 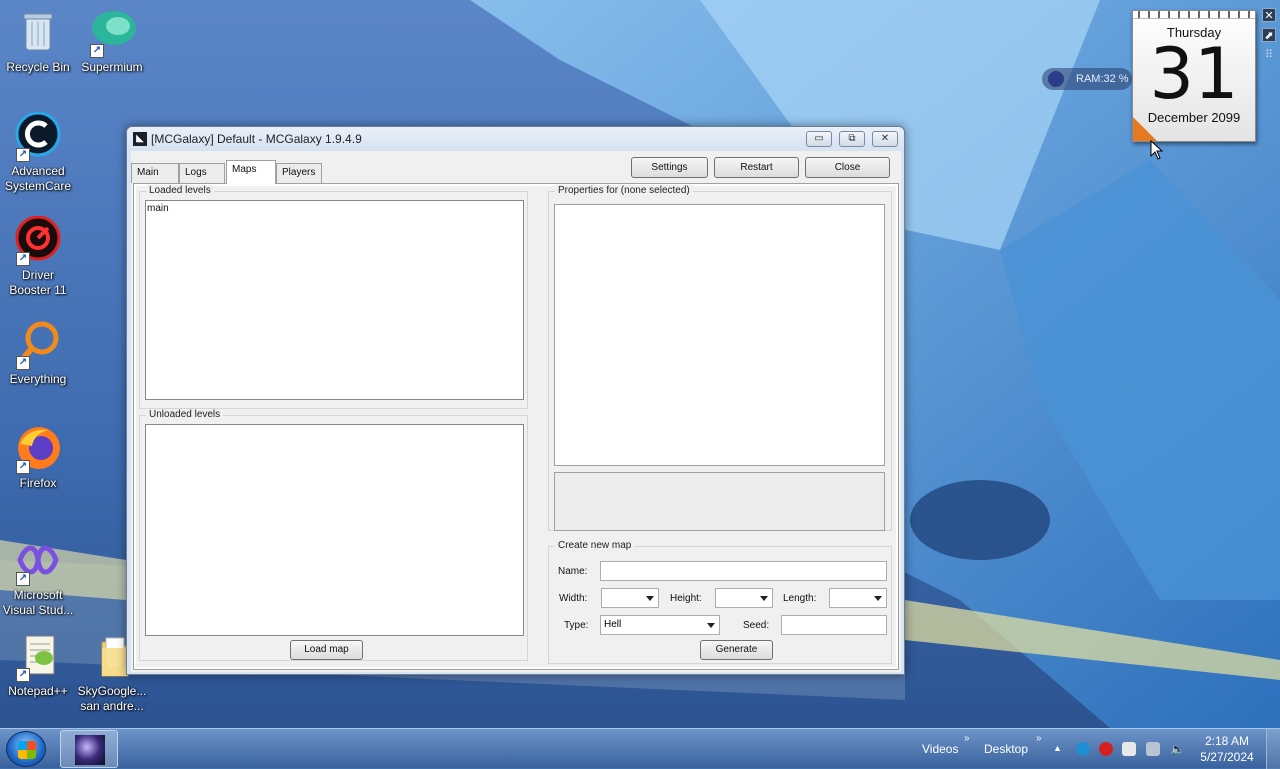 I want to click on calendar-day: 31, so click(x=1194, y=74).